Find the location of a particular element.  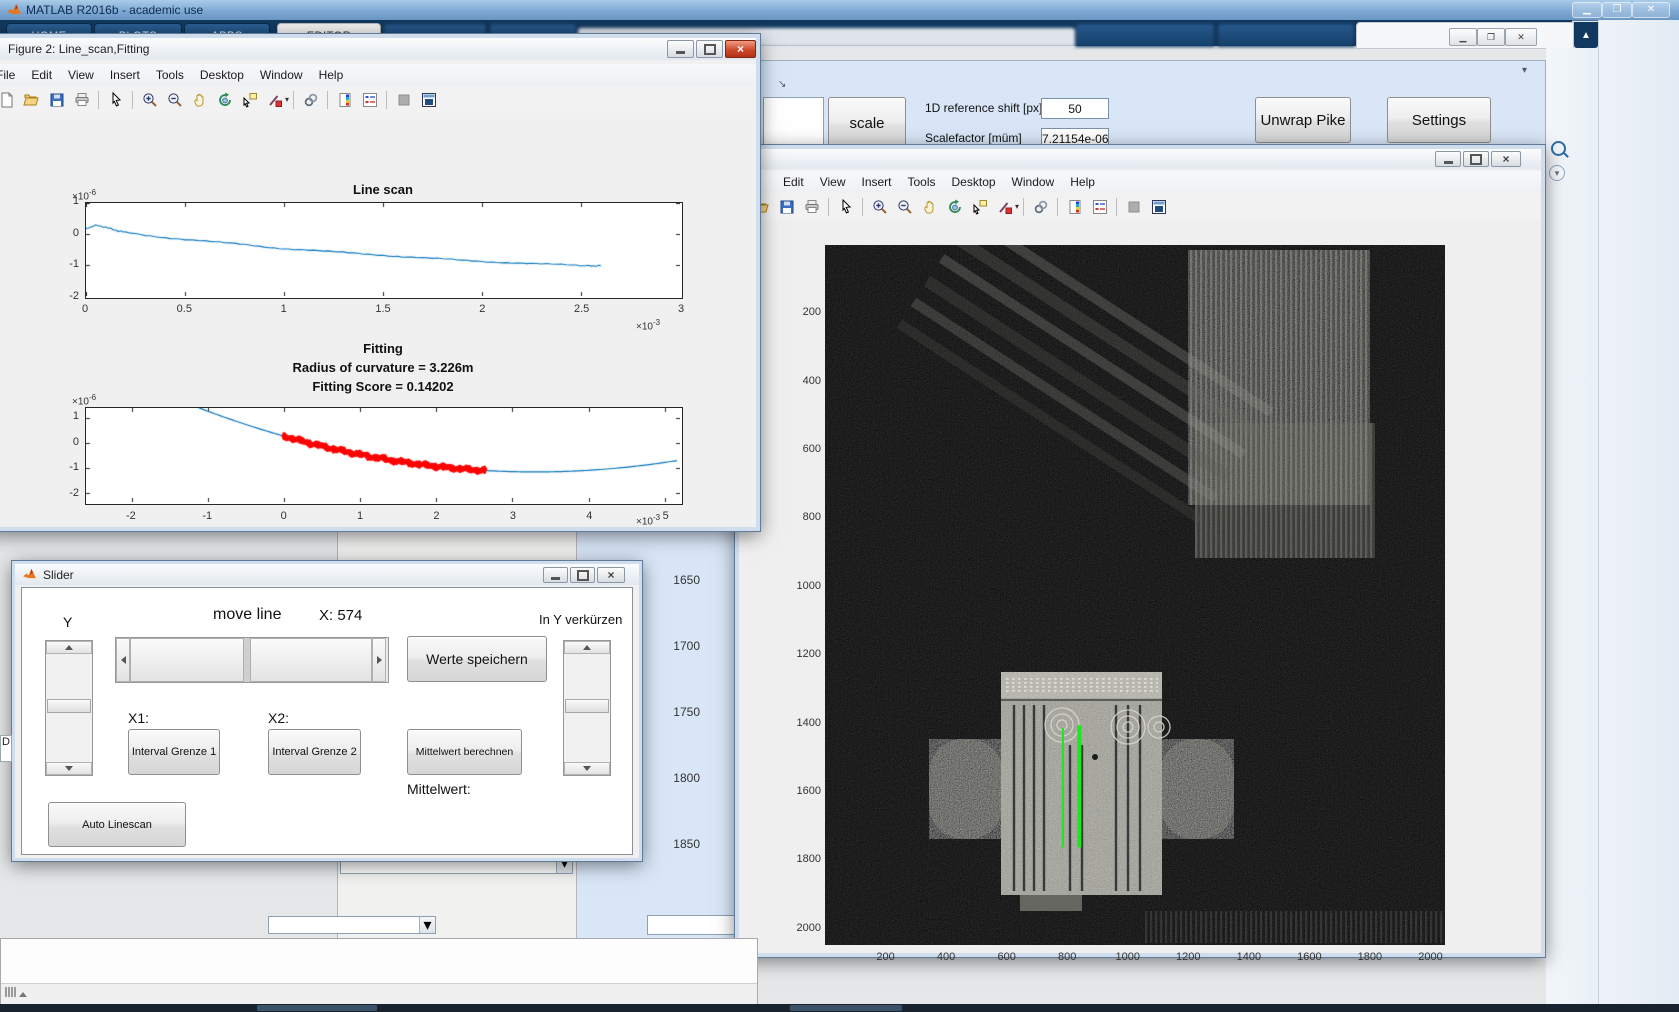

figure-image-titlebar: ld is located at coordinates (1140, 159).